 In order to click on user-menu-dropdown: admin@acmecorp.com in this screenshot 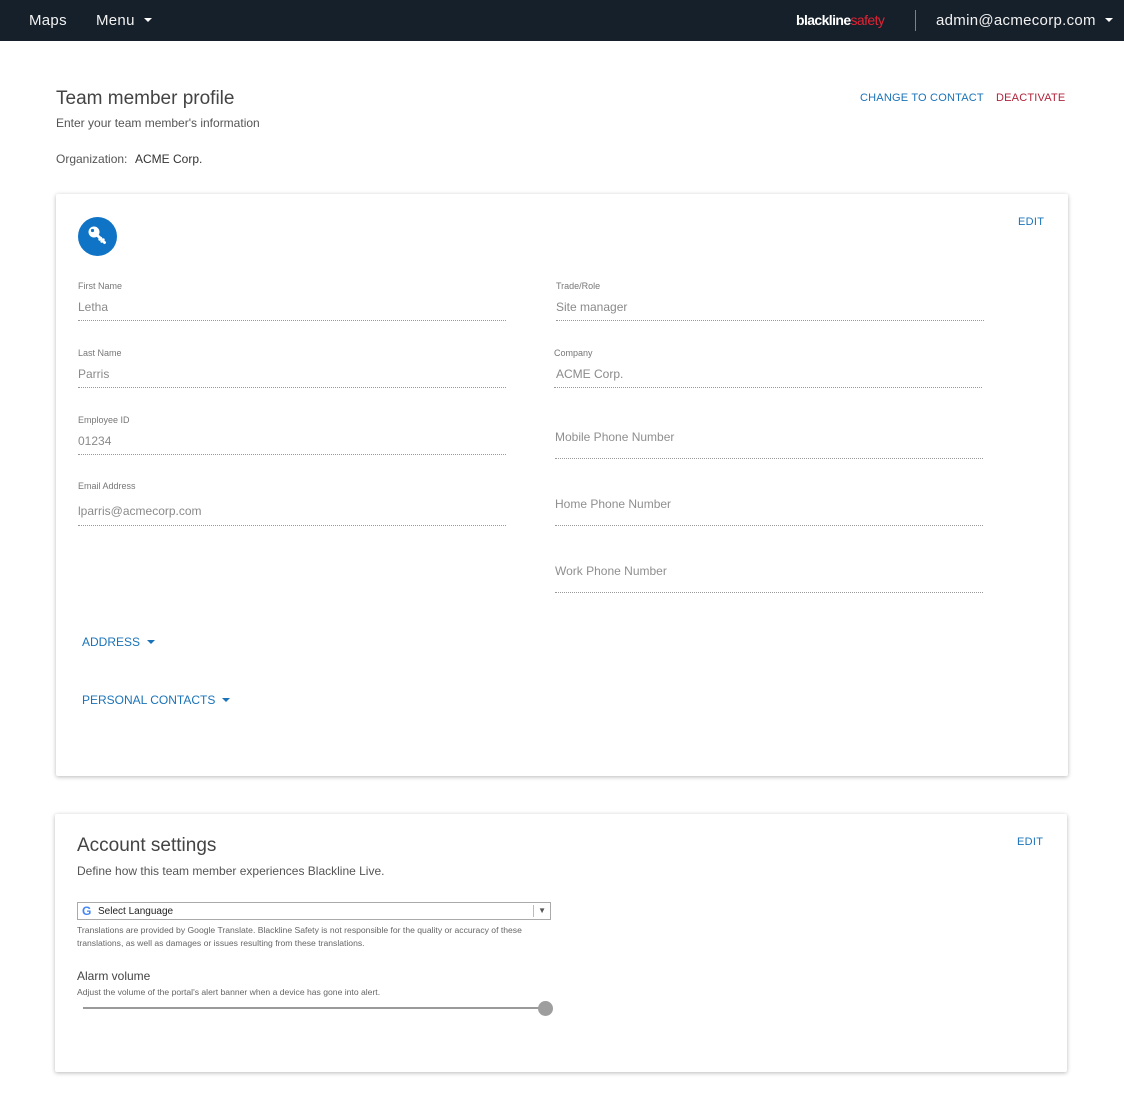, I will do `click(1024, 20)`.